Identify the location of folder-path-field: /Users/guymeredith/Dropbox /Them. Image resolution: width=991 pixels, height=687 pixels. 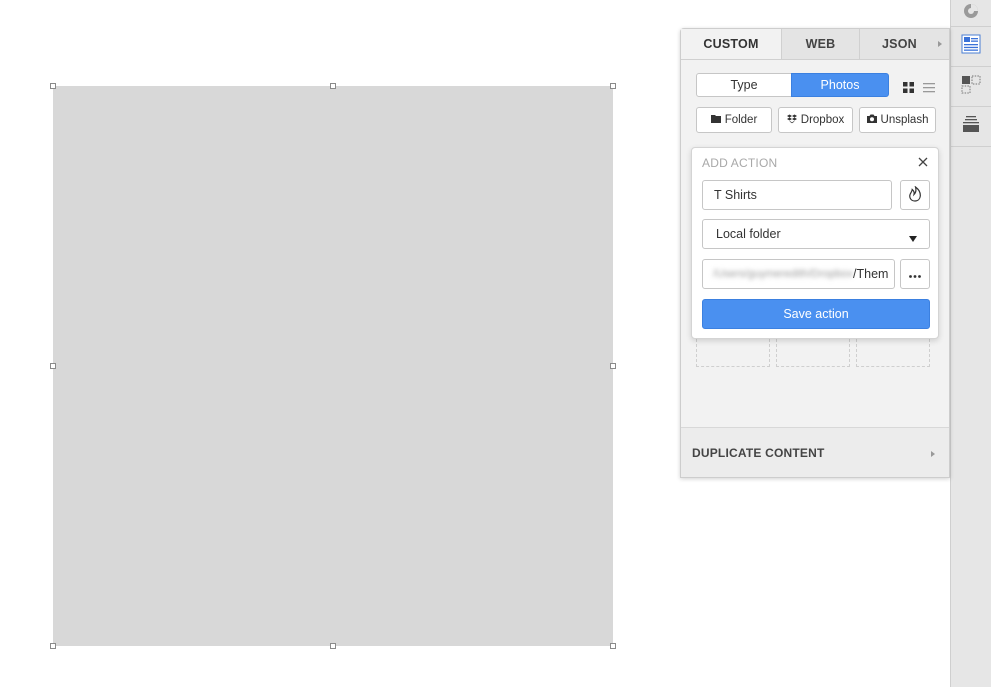
(798, 274).